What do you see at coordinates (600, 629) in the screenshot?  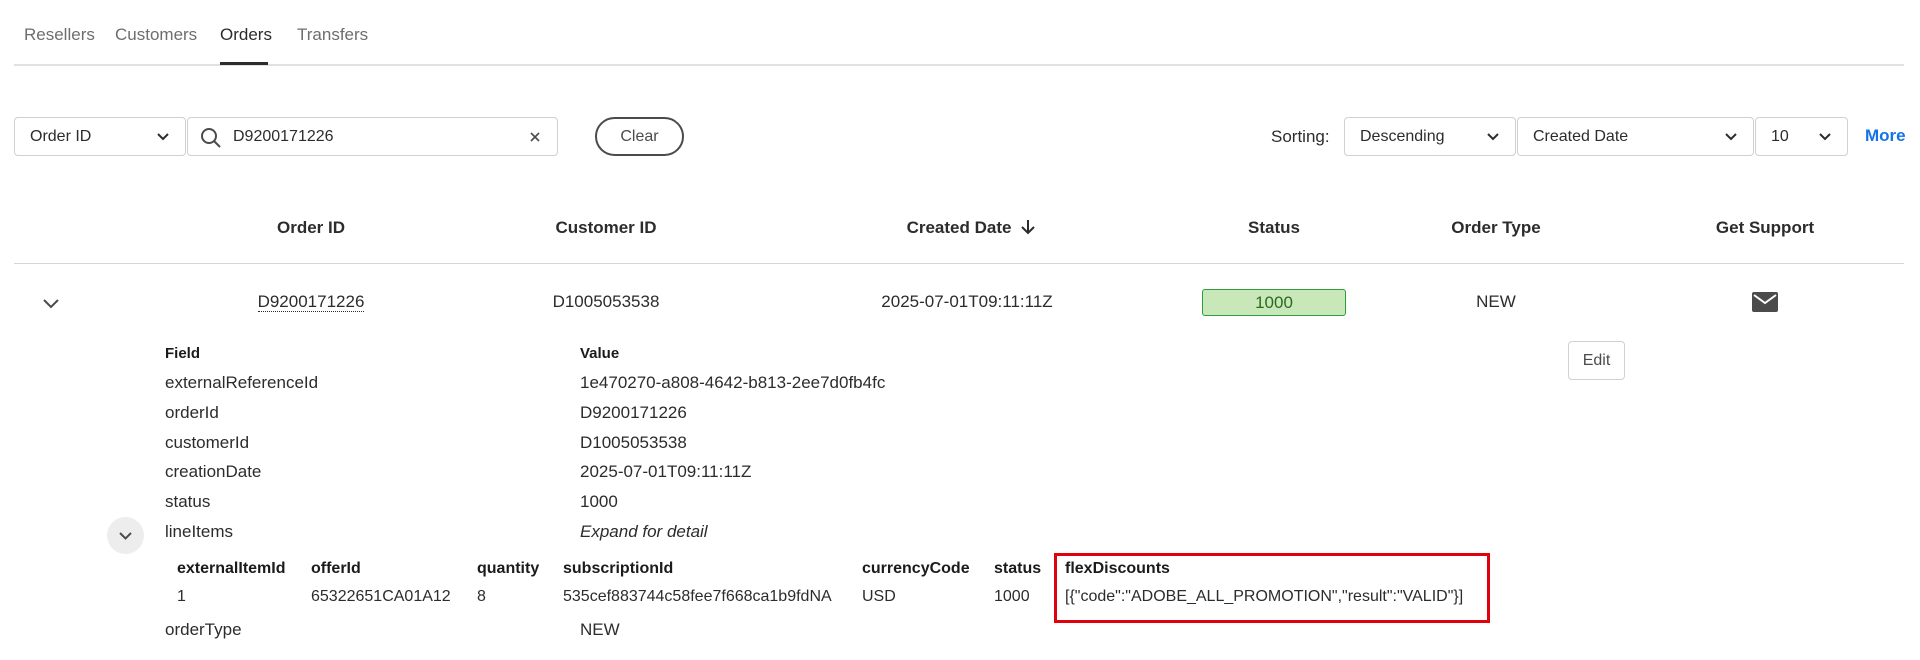 I see `detail-field-value: NEW` at bounding box center [600, 629].